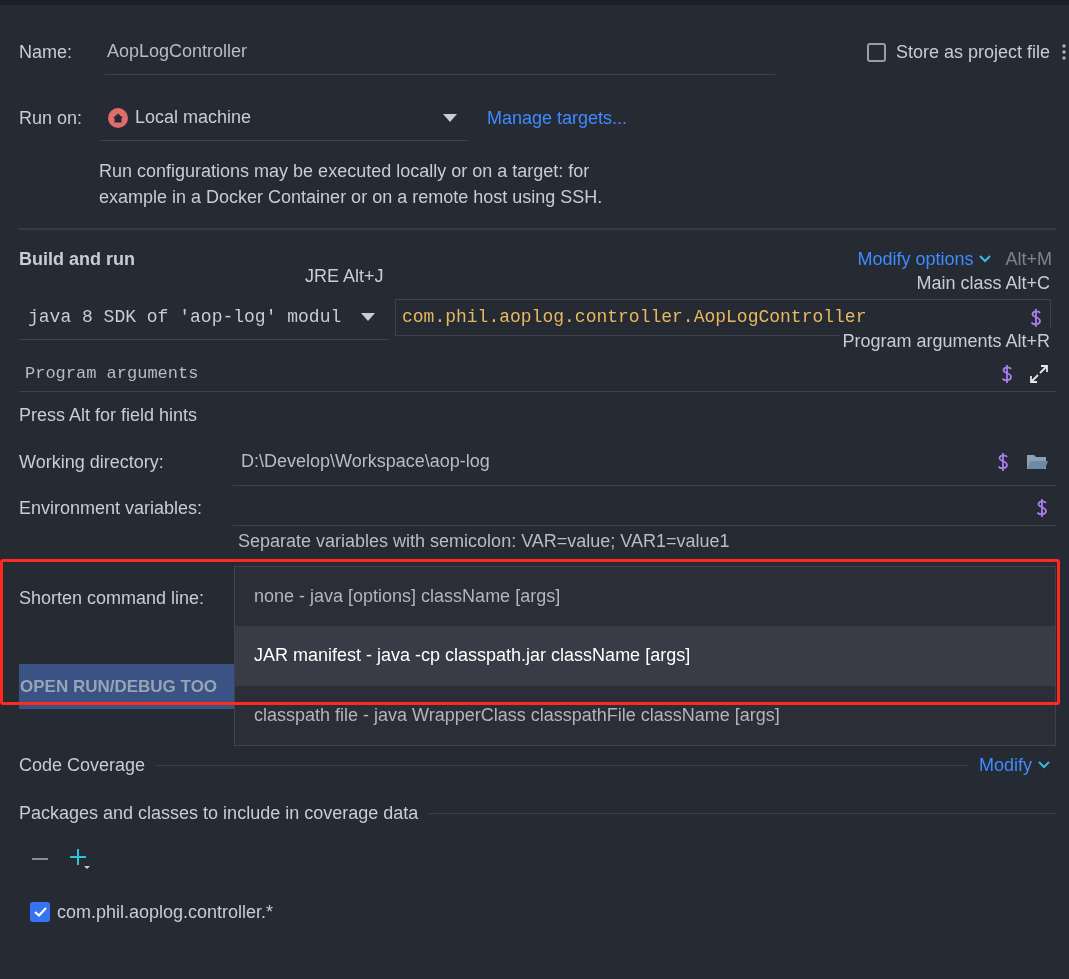 This screenshot has width=1069, height=979. Describe the element at coordinates (77, 259) in the screenshot. I see `section-title: Build and run` at that location.